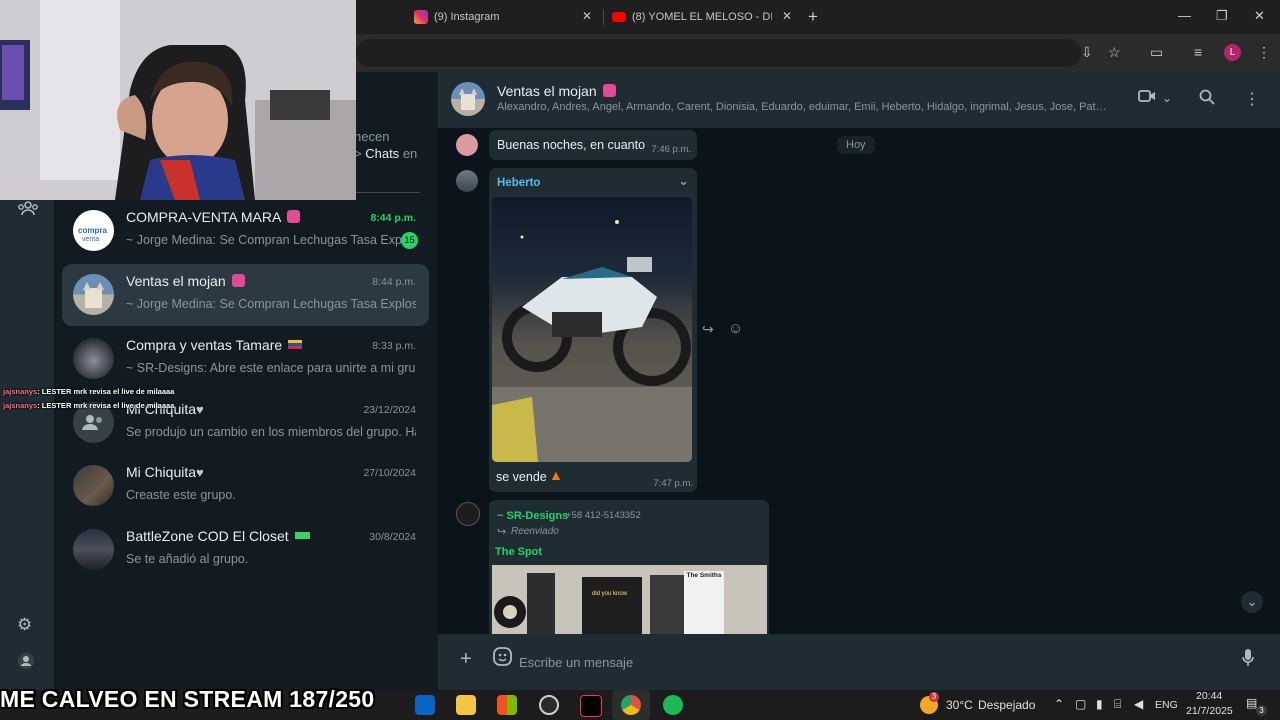 The height and width of the screenshot is (720, 1280). What do you see at coordinates (1222, 16) in the screenshot?
I see `maximize-icon: ❐` at bounding box center [1222, 16].